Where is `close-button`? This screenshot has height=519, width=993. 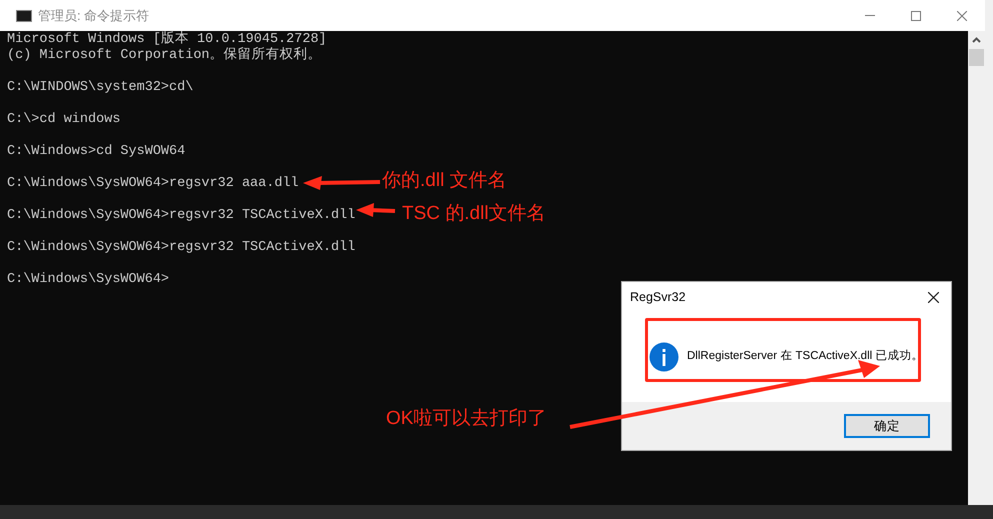 close-button is located at coordinates (933, 297).